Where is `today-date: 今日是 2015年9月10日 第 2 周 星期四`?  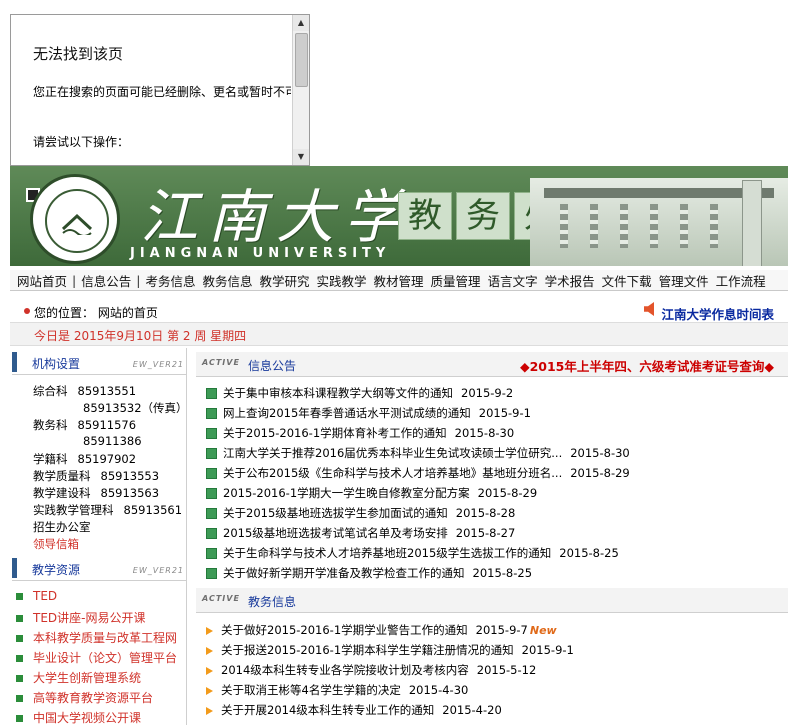 today-date: 今日是 2015年9月10日 第 2 周 星期四 is located at coordinates (140, 336).